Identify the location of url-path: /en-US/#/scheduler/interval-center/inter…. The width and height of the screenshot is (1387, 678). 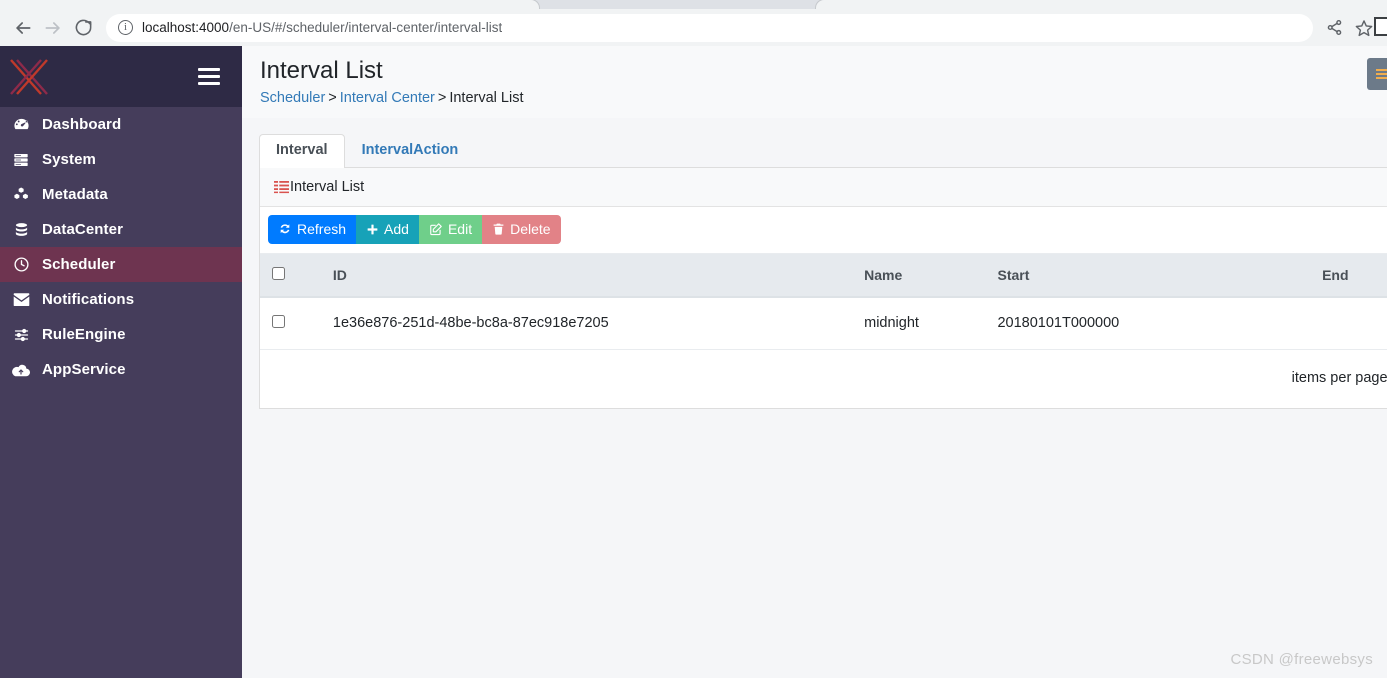
(366, 27).